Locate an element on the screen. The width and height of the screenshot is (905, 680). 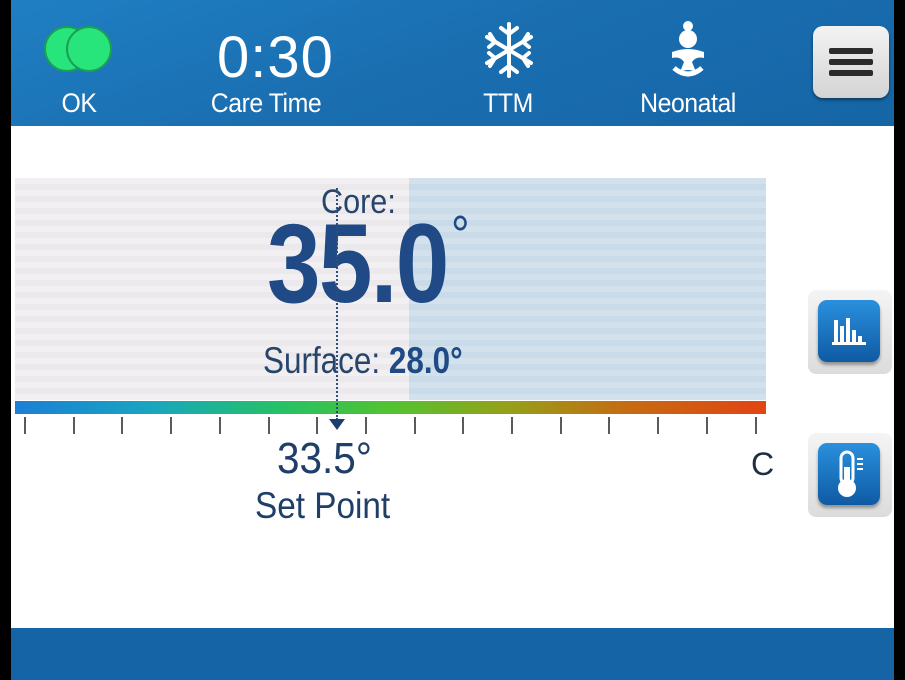
trend-chart-button is located at coordinates (850, 332).